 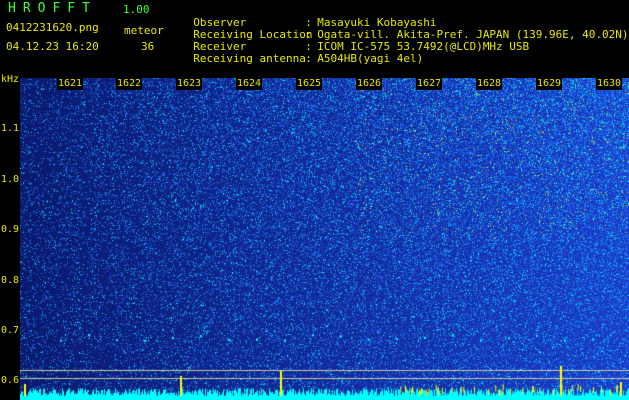 I want to click on time-label: 1628, so click(x=489, y=84).